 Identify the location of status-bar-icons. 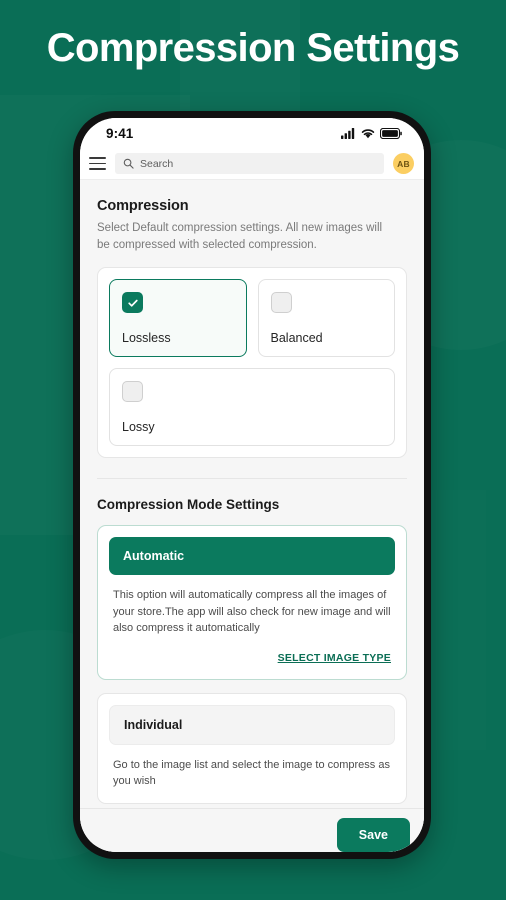
(371, 133).